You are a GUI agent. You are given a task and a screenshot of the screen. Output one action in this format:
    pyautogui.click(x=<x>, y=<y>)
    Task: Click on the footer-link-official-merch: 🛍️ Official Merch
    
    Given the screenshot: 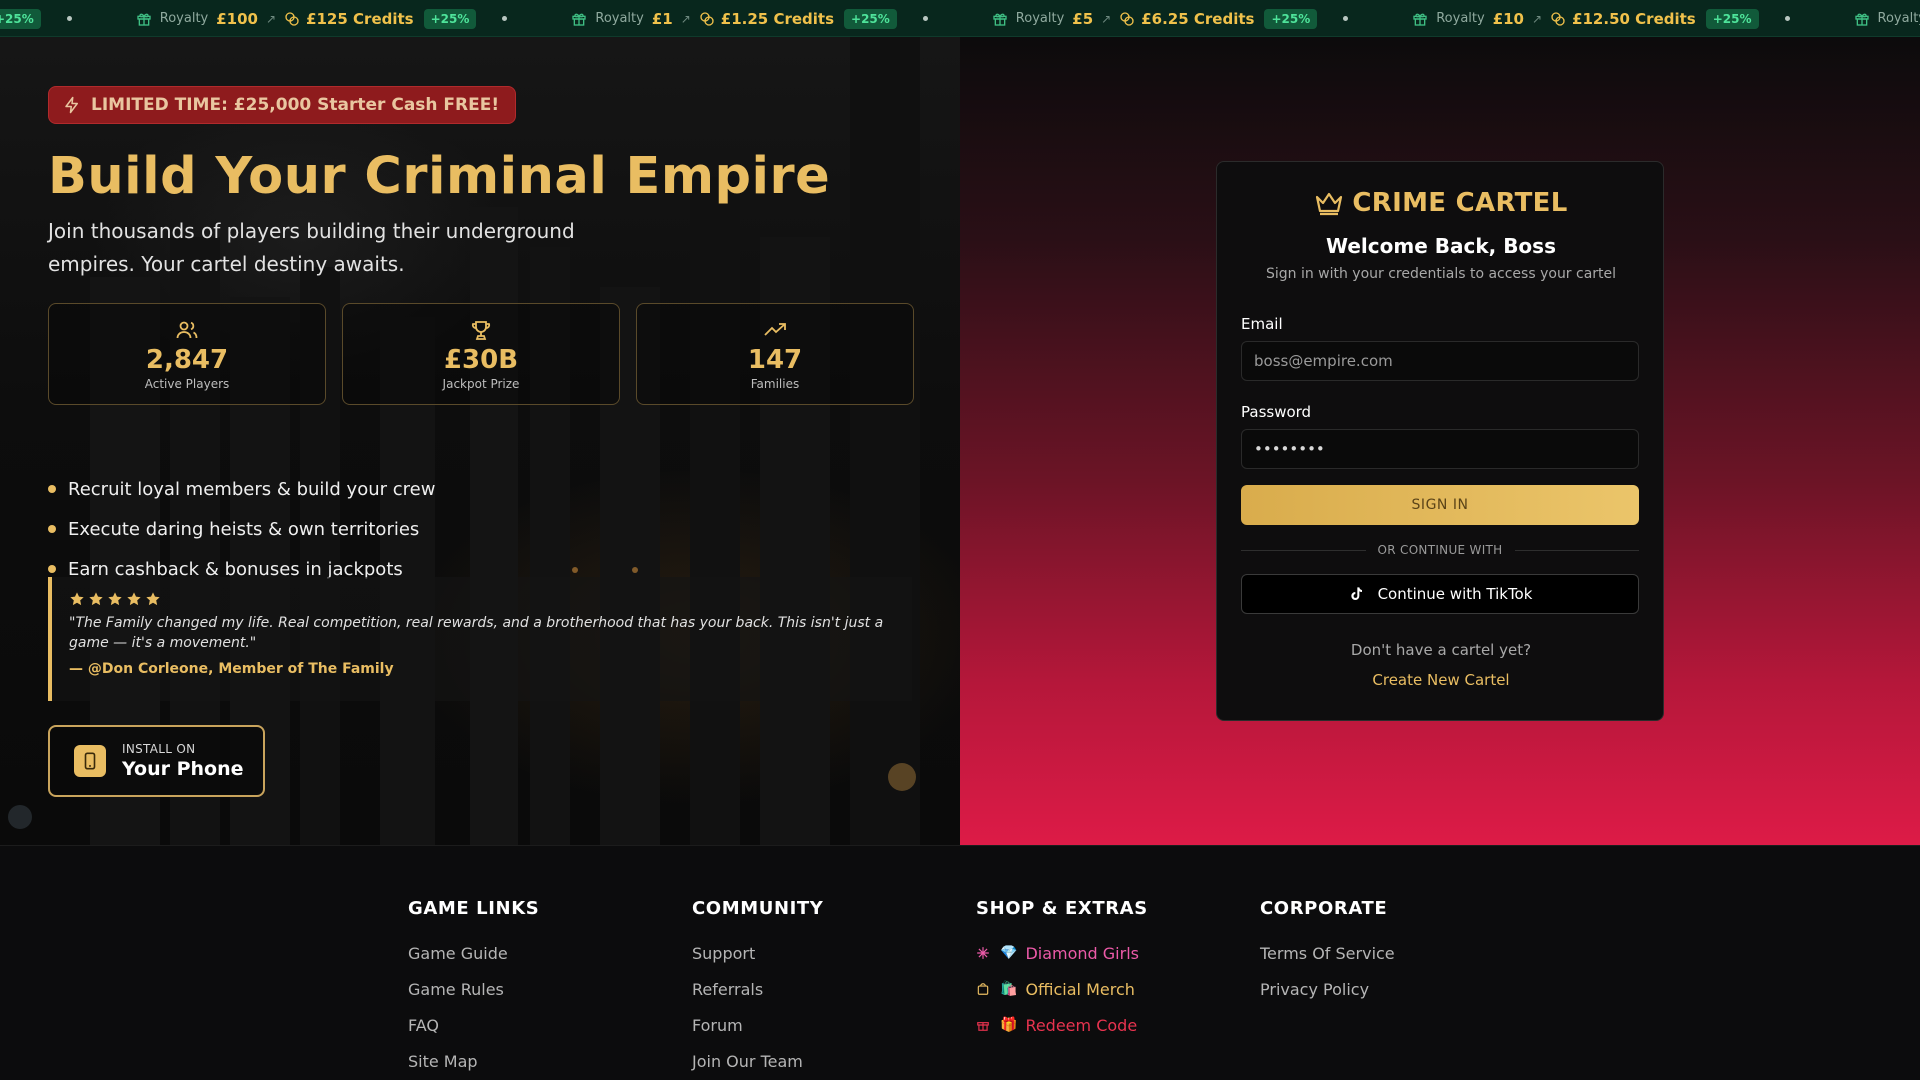 What is the action you would take?
    pyautogui.click(x=1062, y=989)
    